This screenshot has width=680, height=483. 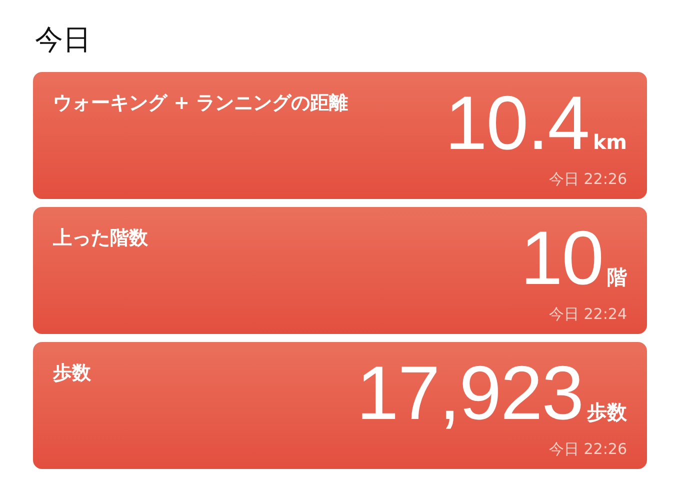 What do you see at coordinates (607, 412) in the screenshot?
I see `metric-unit: 歩数` at bounding box center [607, 412].